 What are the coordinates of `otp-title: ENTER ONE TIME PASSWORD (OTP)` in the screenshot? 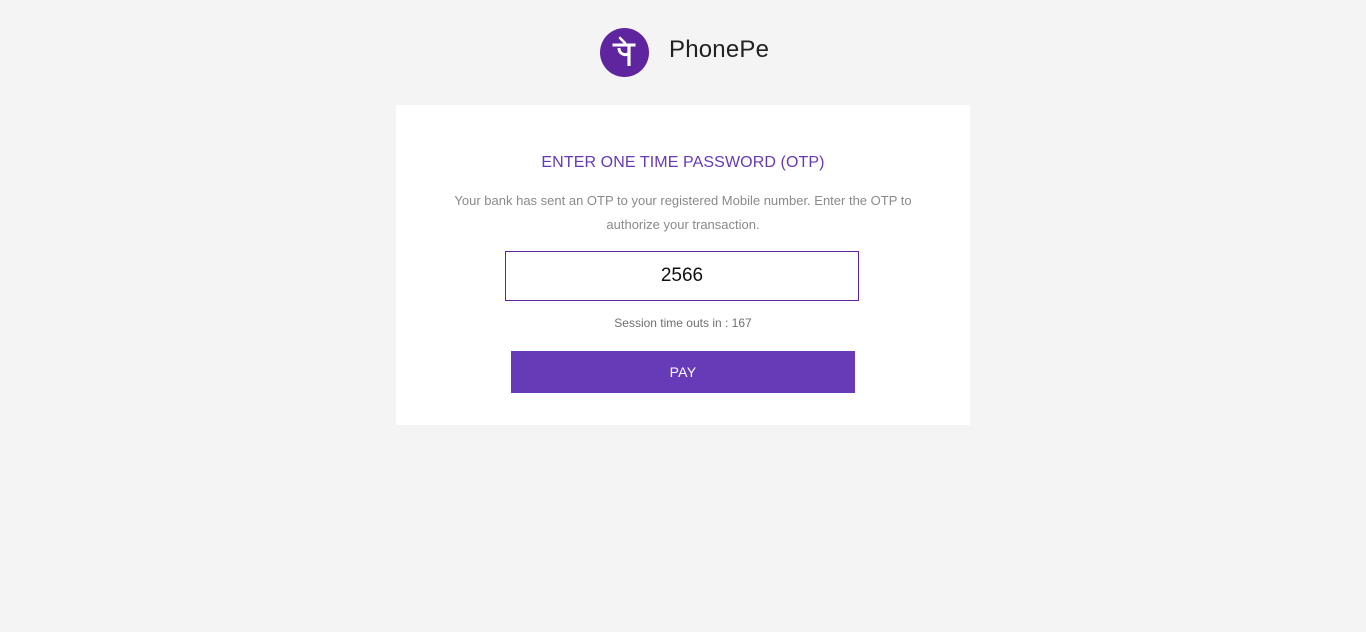 It's located at (683, 162).